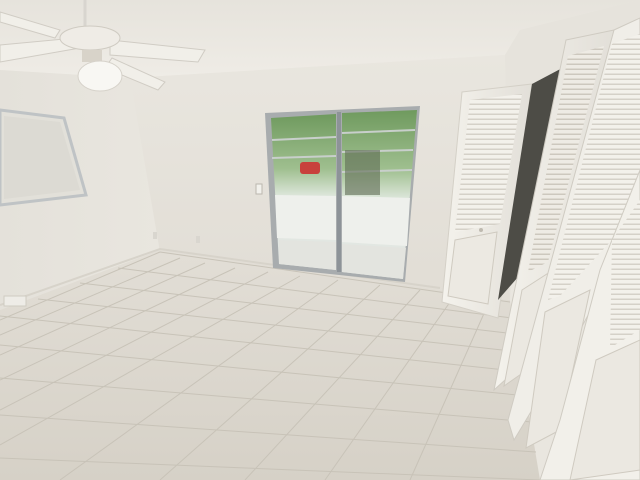 The image size is (640, 480). Describe the element at coordinates (90, 38) in the screenshot. I see `fan-motor` at that location.